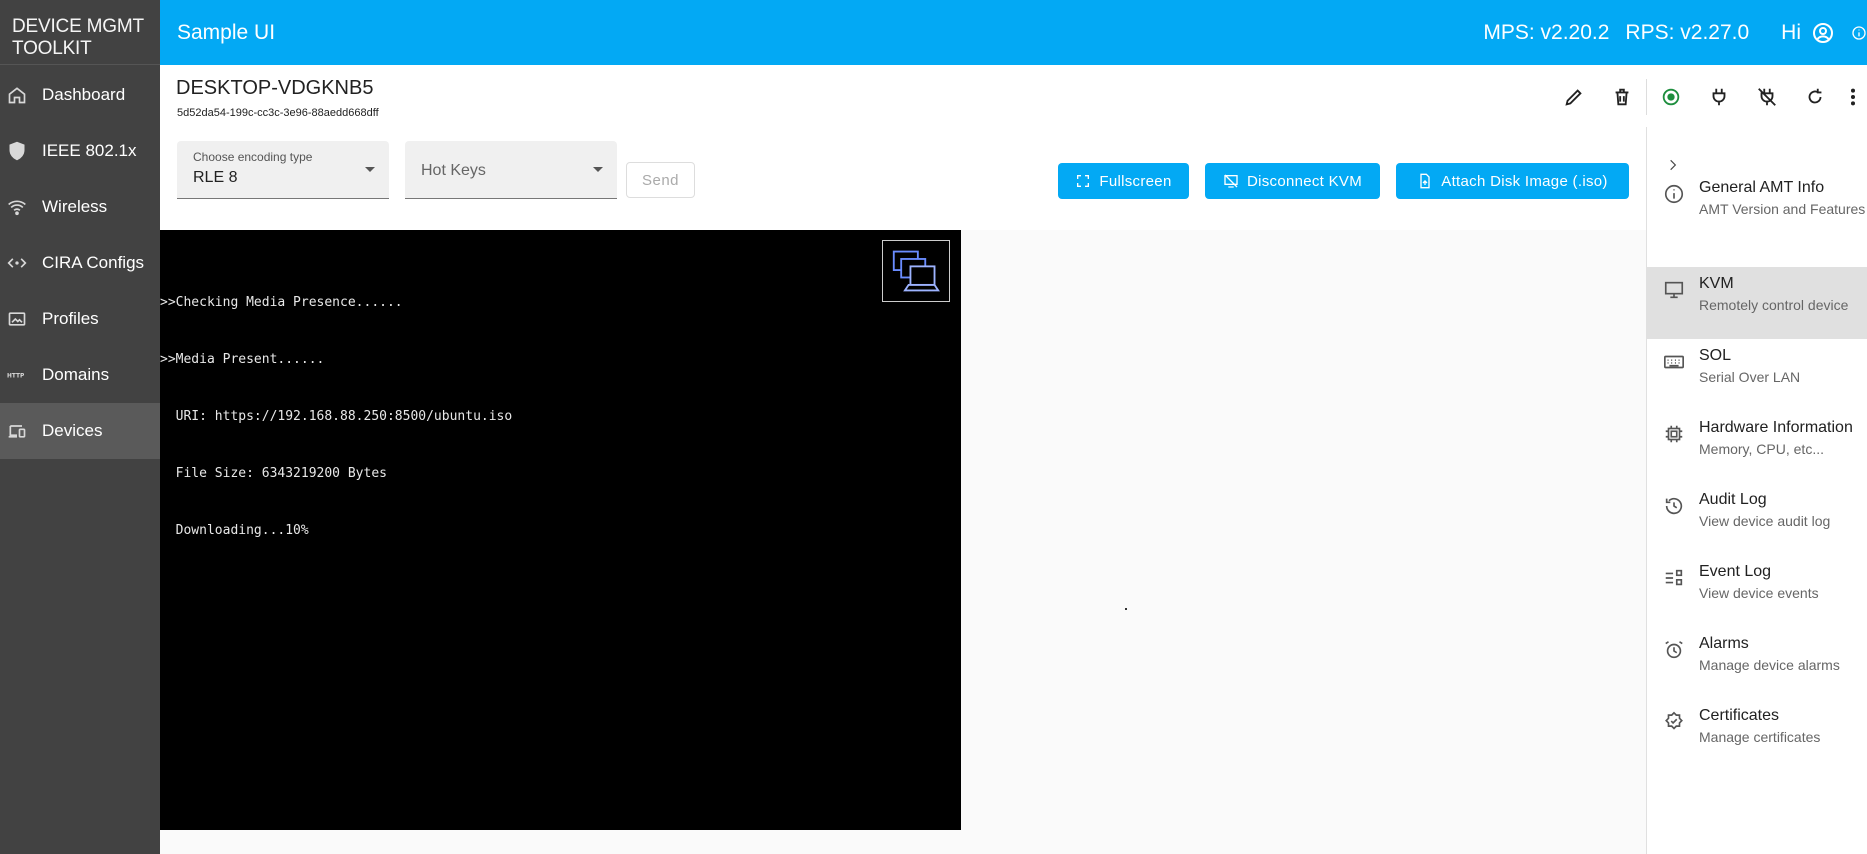  What do you see at coordinates (1674, 290) in the screenshot?
I see `monitor-icon` at bounding box center [1674, 290].